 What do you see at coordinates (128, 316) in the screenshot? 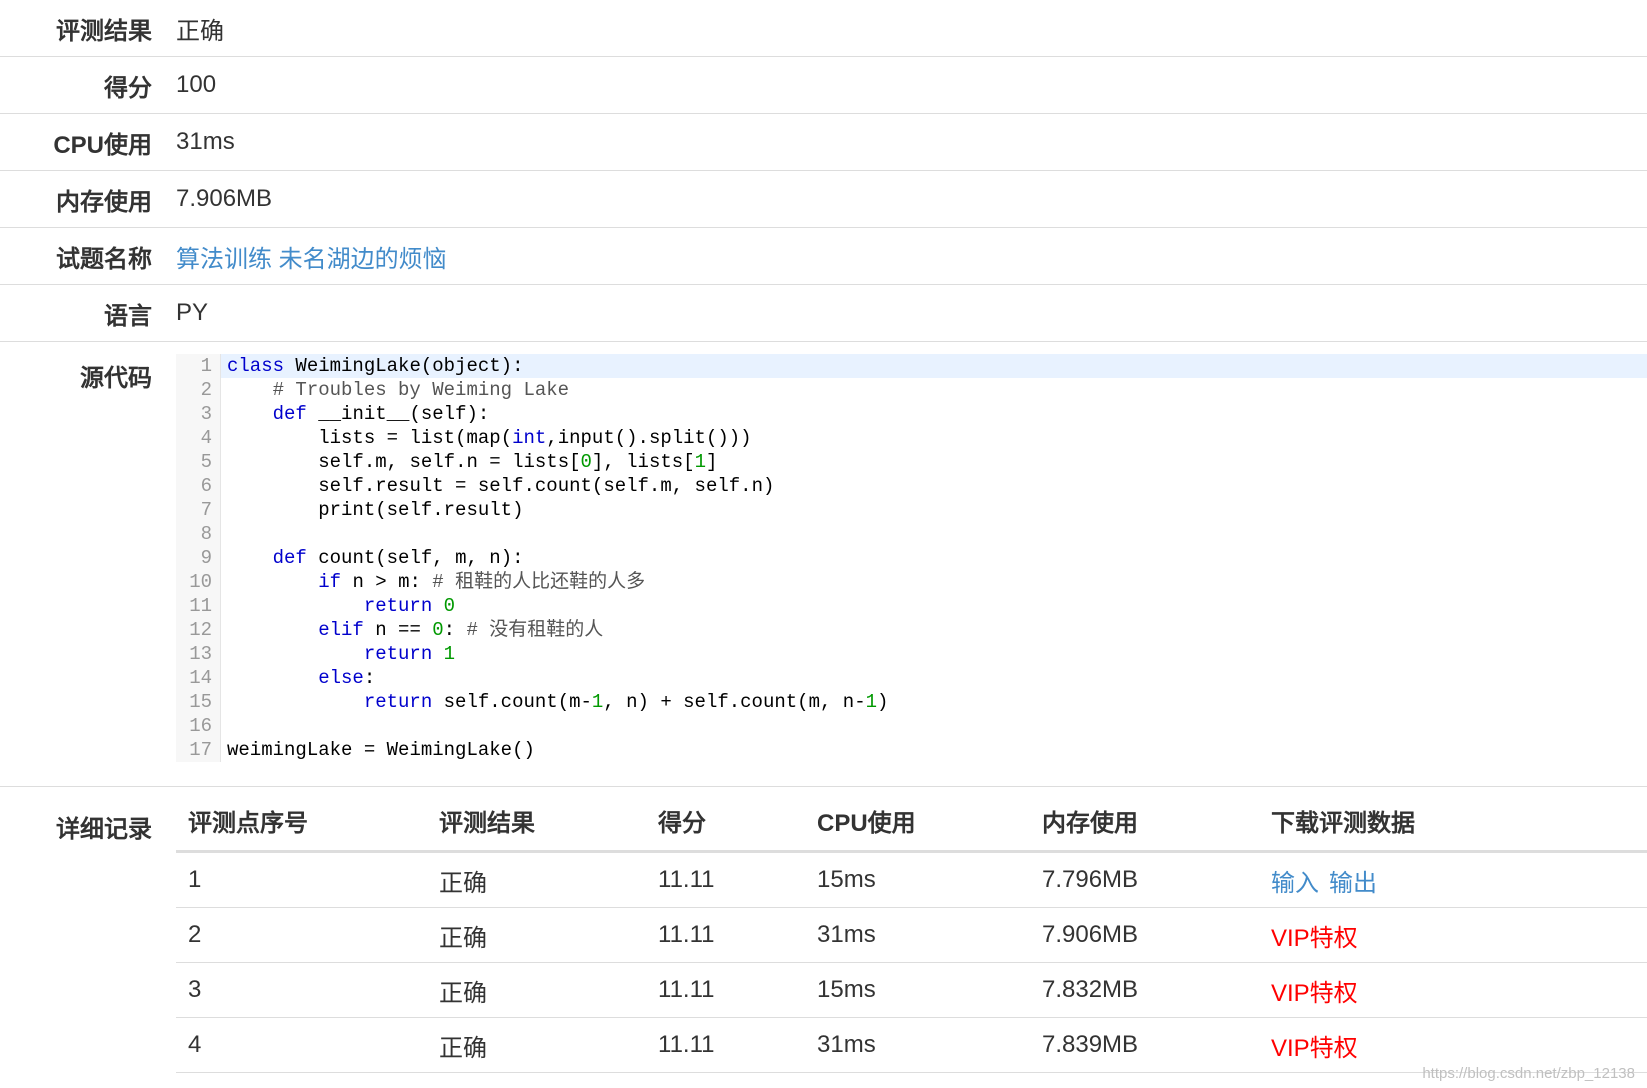
I see `language-label: 语言` at bounding box center [128, 316].